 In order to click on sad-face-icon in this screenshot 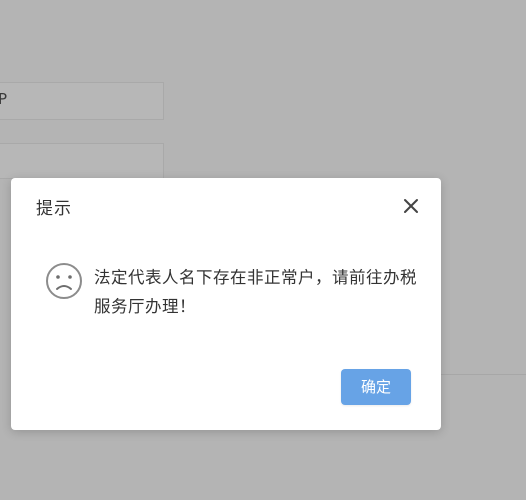, I will do `click(64, 281)`.